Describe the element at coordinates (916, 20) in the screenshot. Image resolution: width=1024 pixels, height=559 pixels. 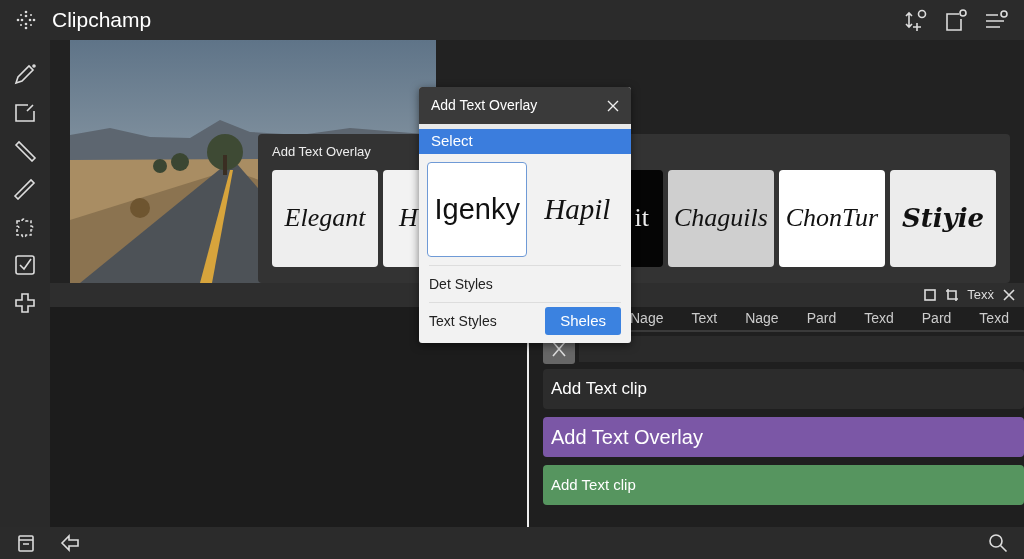
I see `adjust-icon` at that location.